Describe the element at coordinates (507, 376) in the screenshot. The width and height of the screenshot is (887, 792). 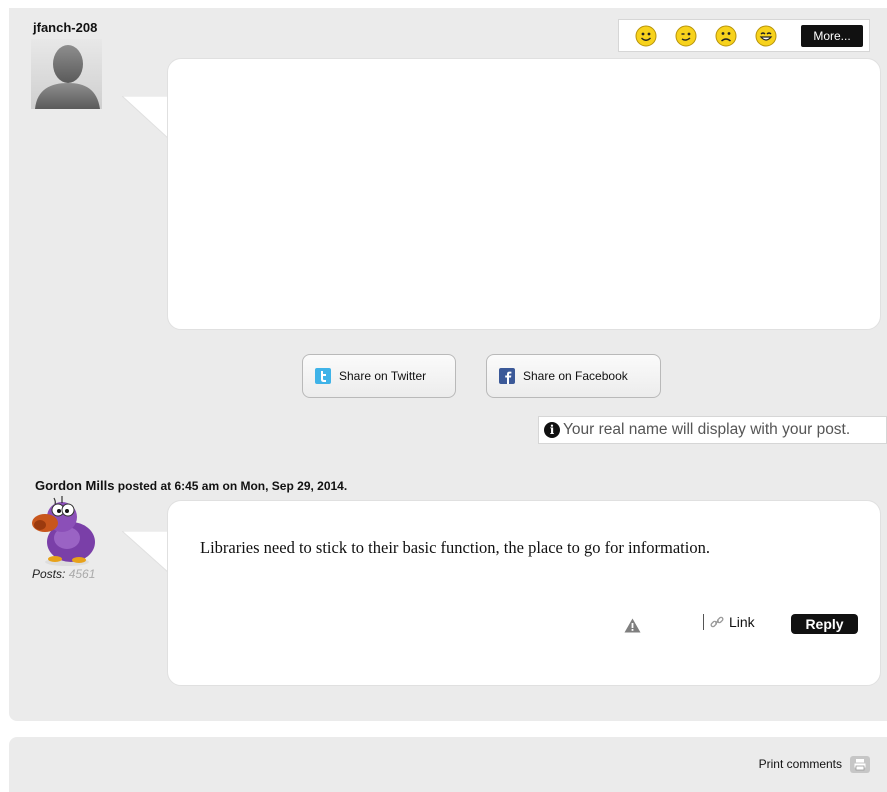
I see `facebook-icon` at that location.